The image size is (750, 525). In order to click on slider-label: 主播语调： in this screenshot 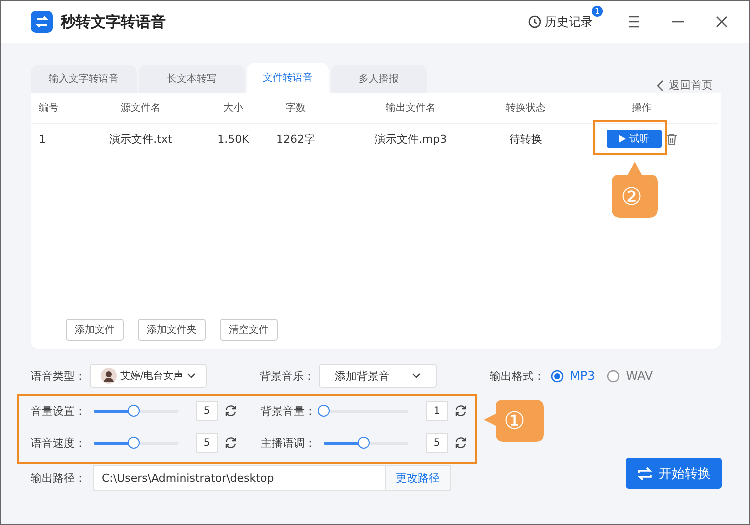, I will do `click(288, 443)`.